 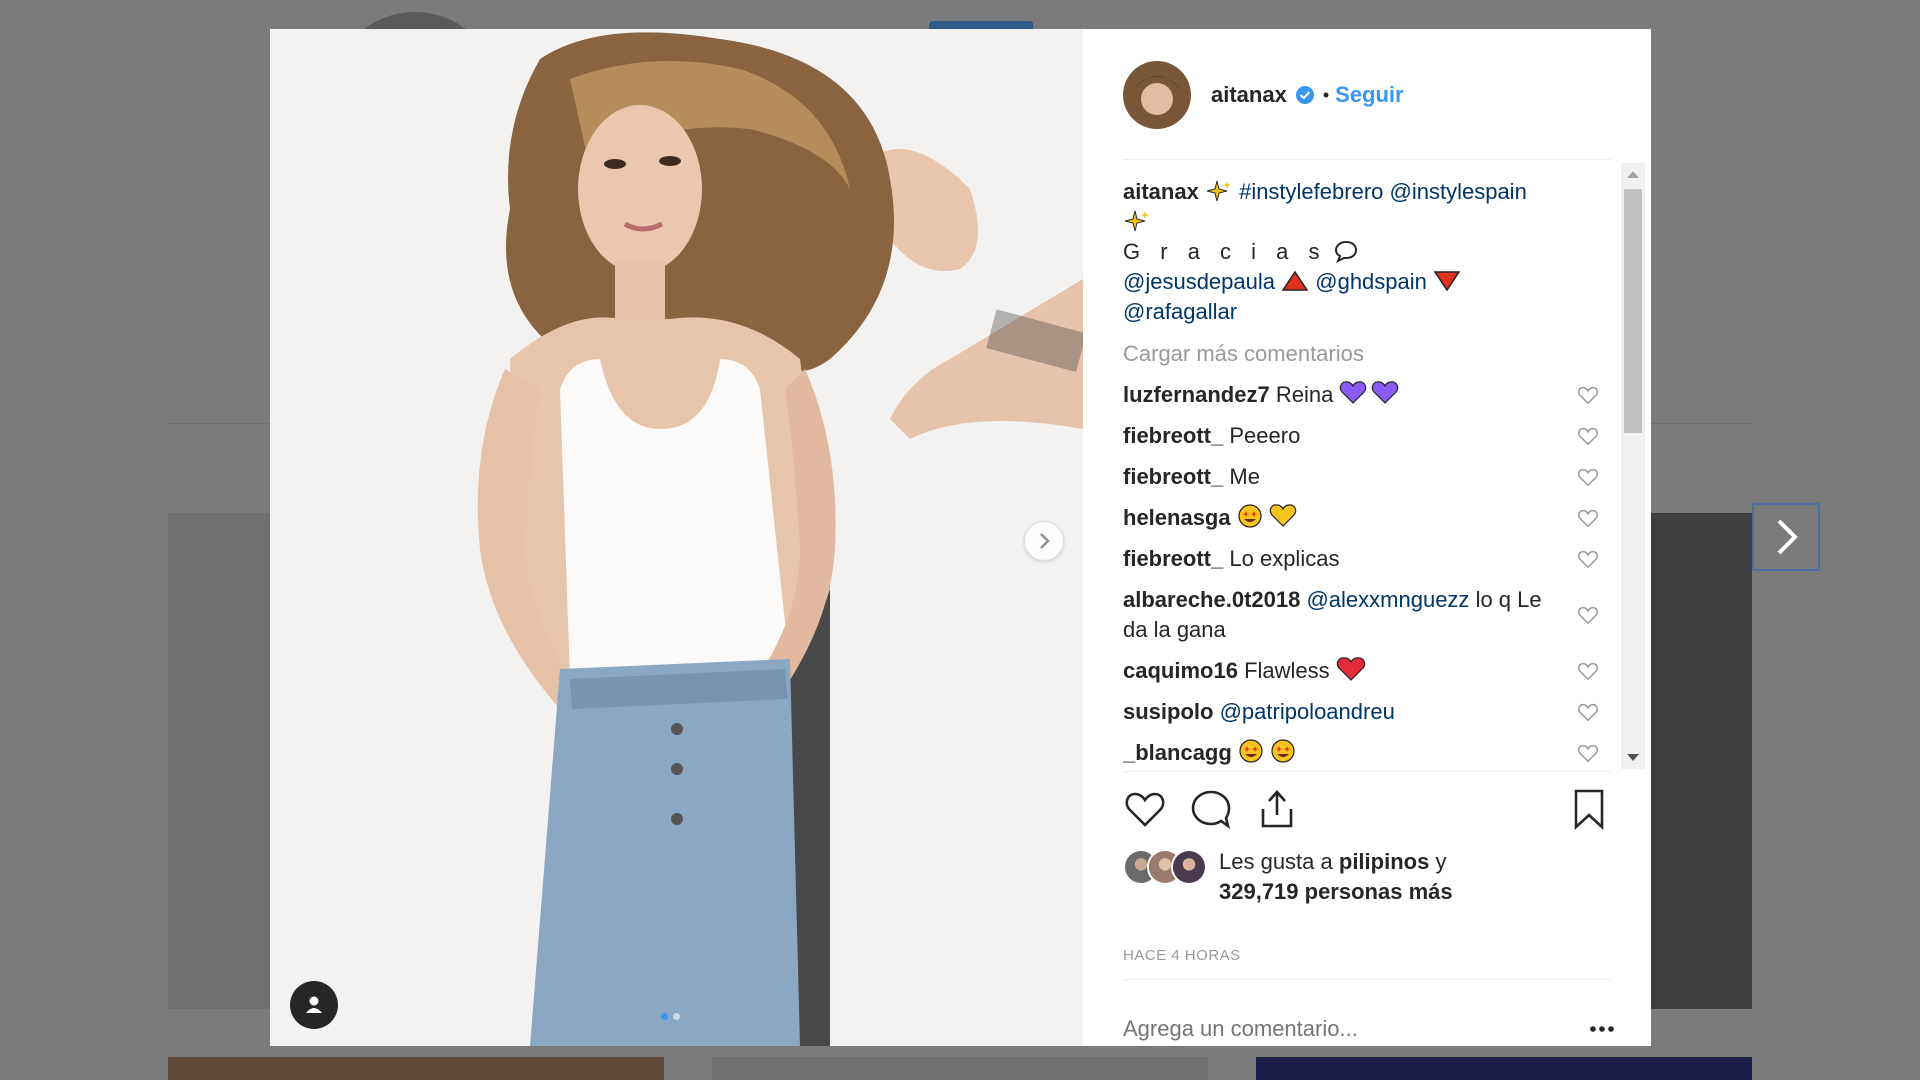 What do you see at coordinates (1387, 599) in the screenshot?
I see `comment-mention: @alexxmnguezz` at bounding box center [1387, 599].